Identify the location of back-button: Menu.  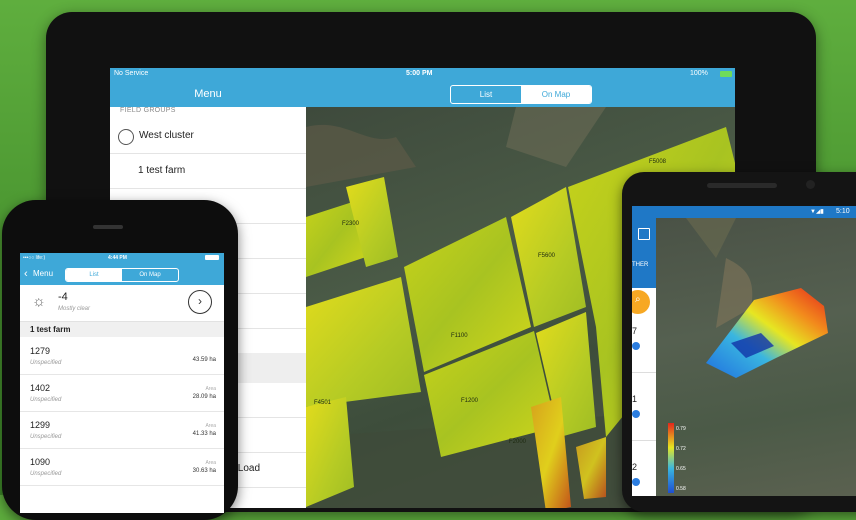
(43, 273).